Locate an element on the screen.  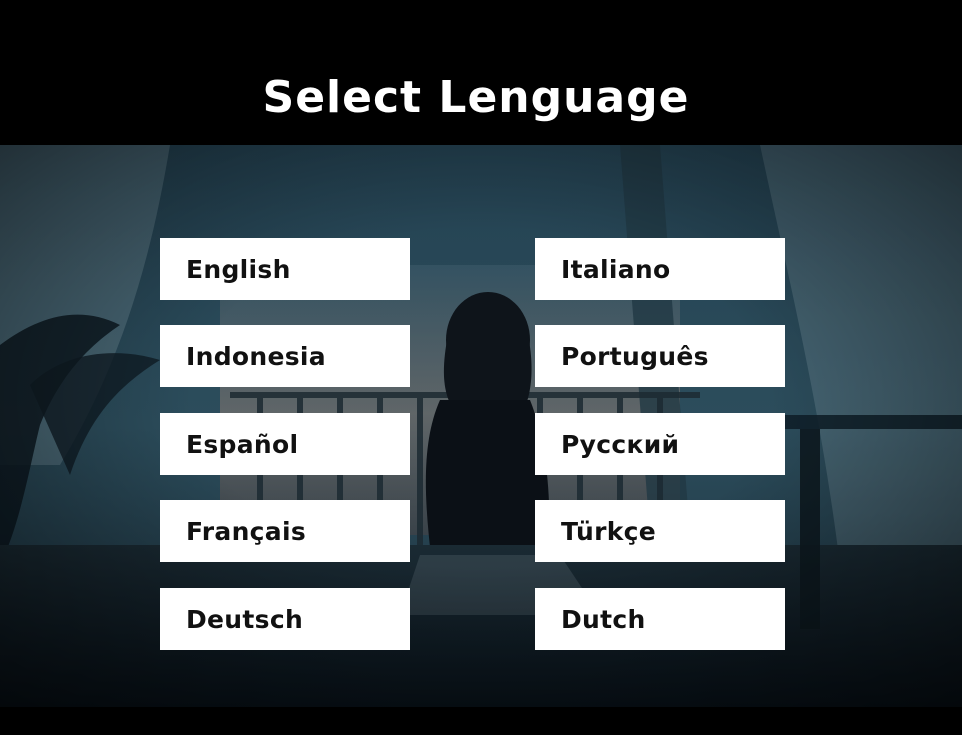
language-label: Español is located at coordinates (242, 444).